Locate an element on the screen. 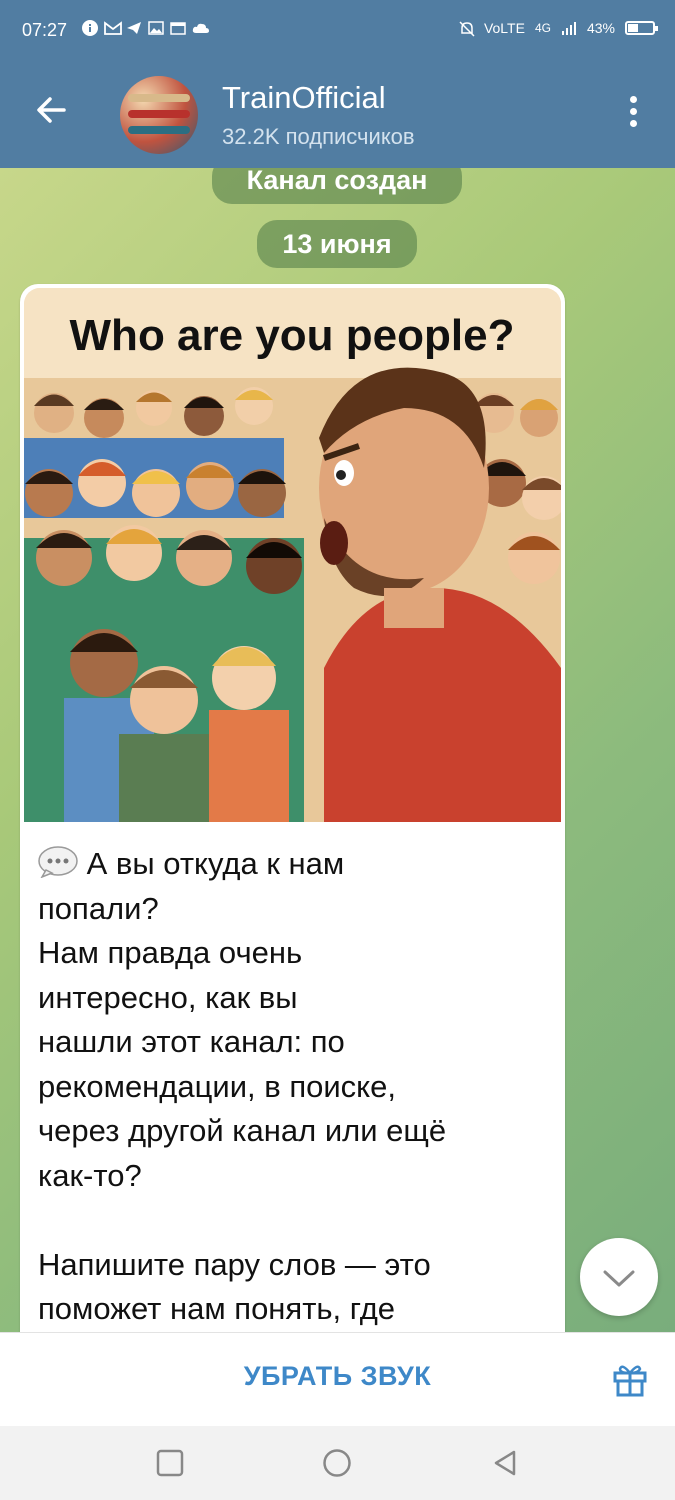  home-button is located at coordinates (337, 1463).